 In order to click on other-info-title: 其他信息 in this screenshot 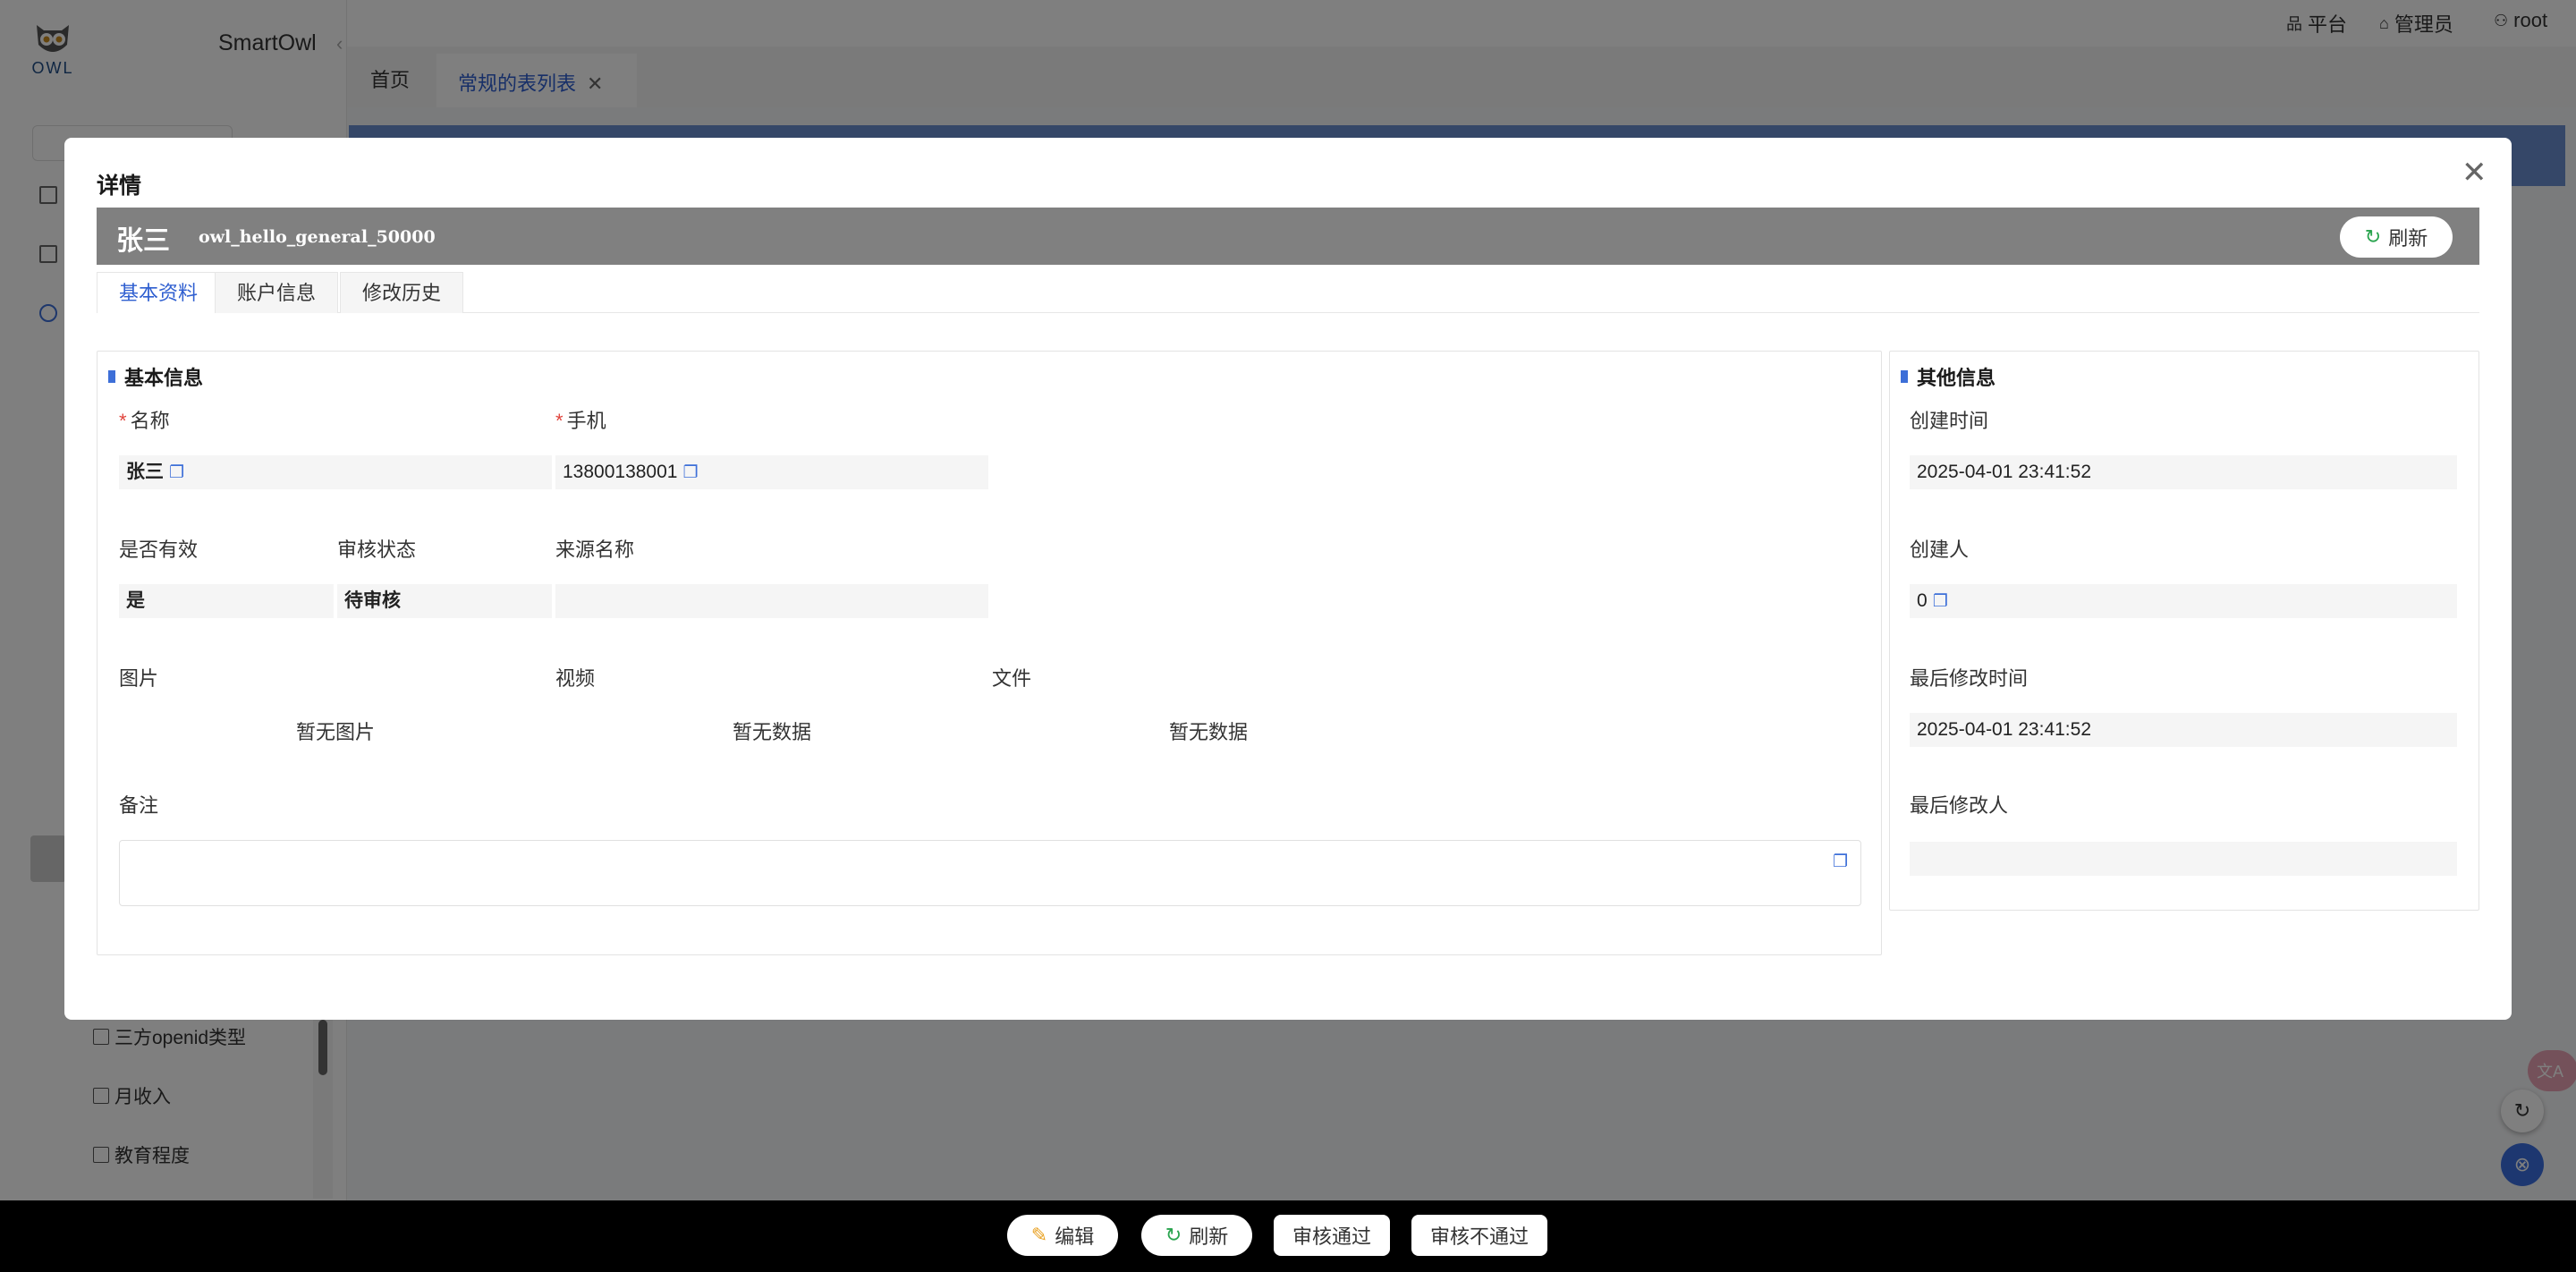, I will do `click(1948, 376)`.